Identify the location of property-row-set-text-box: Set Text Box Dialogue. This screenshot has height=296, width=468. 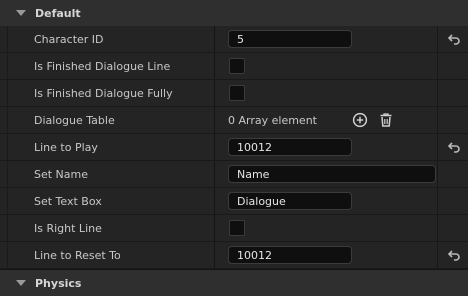
(234, 201).